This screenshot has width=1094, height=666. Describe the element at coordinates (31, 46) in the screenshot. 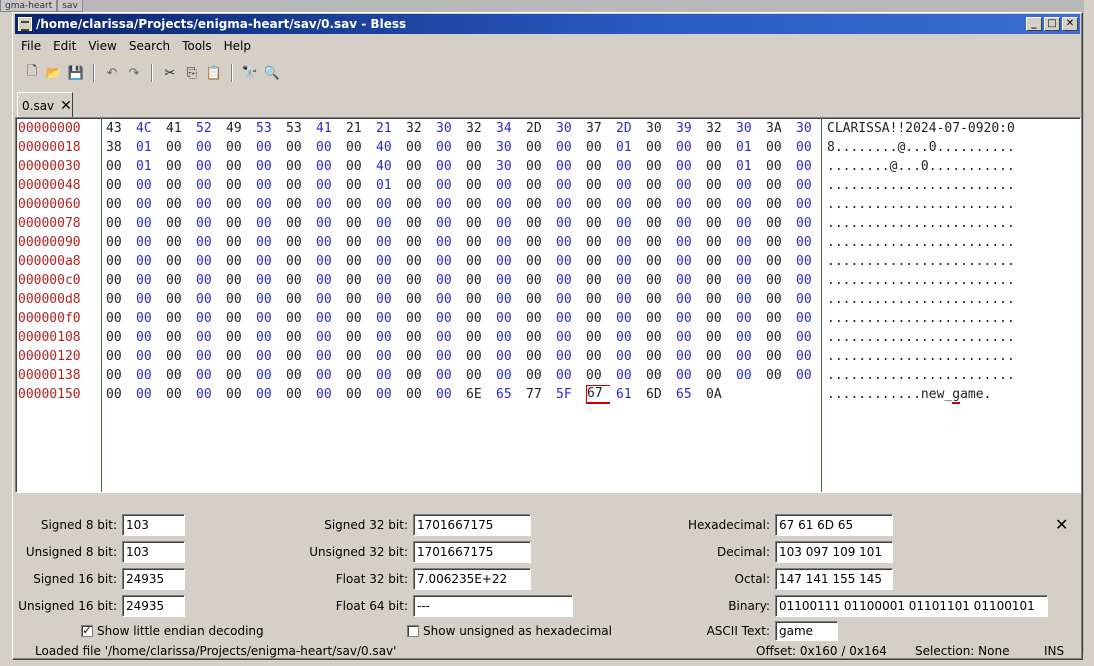

I see `menu-file: File` at that location.